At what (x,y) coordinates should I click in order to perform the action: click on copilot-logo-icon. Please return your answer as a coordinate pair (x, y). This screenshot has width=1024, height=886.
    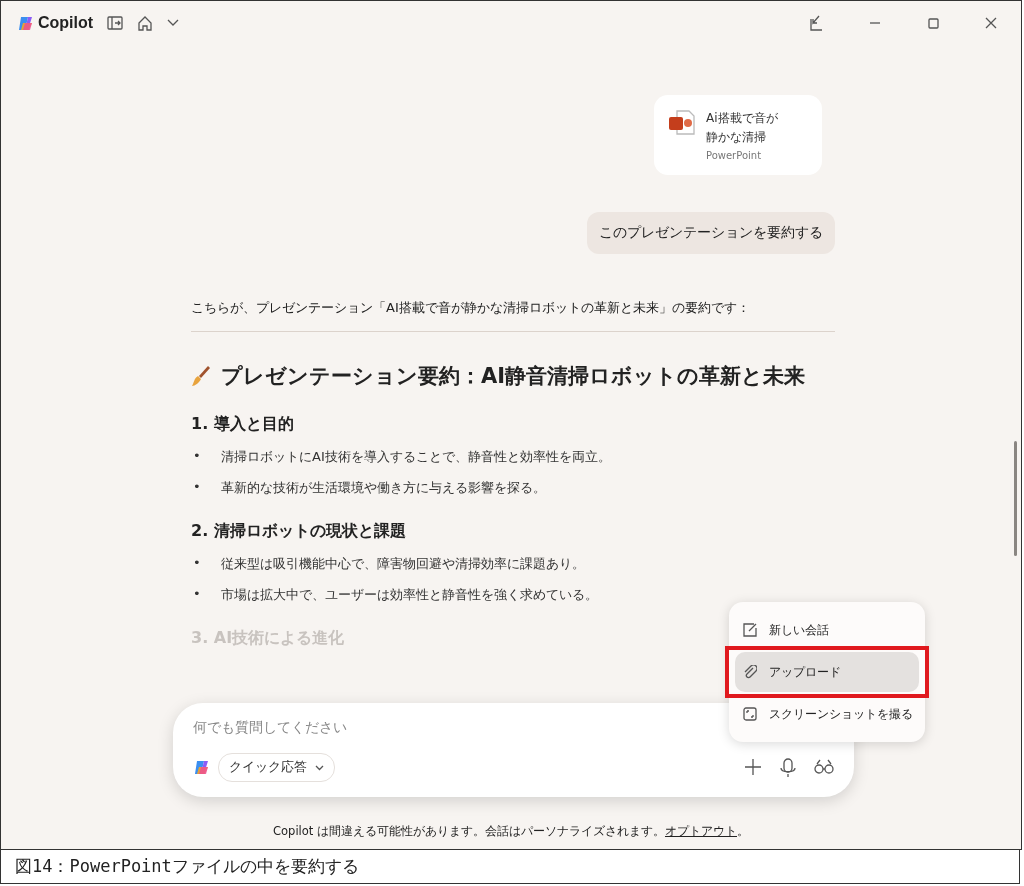
    Looking at the image, I should click on (201, 767).